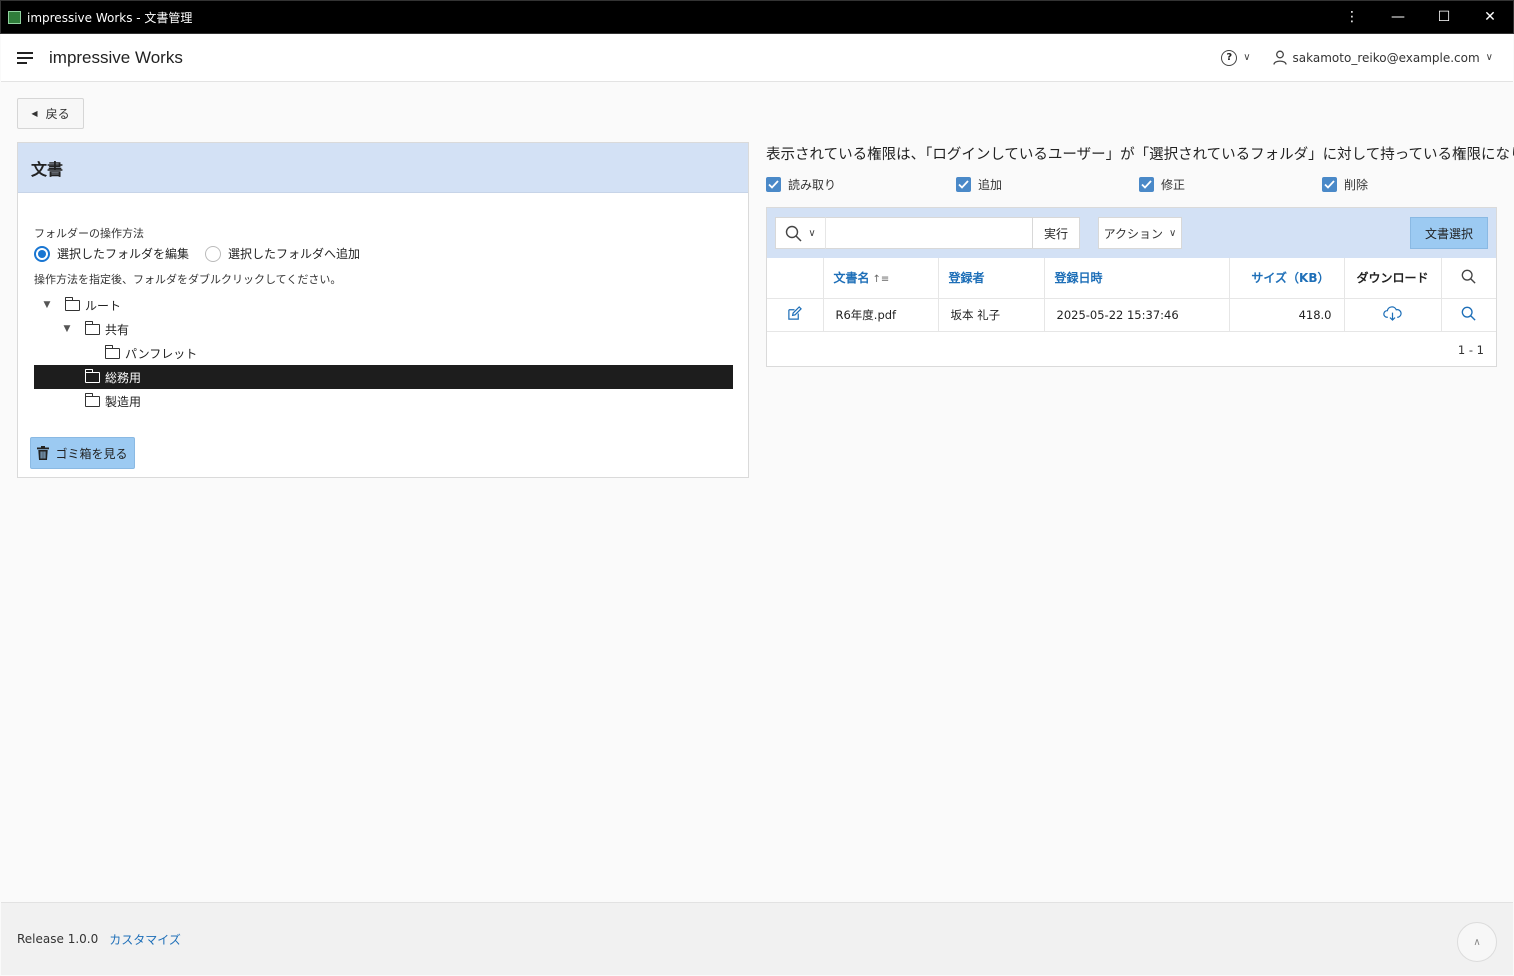 The image size is (1514, 976). I want to click on view-trash-label: ゴミ箱を見る, so click(91, 453).